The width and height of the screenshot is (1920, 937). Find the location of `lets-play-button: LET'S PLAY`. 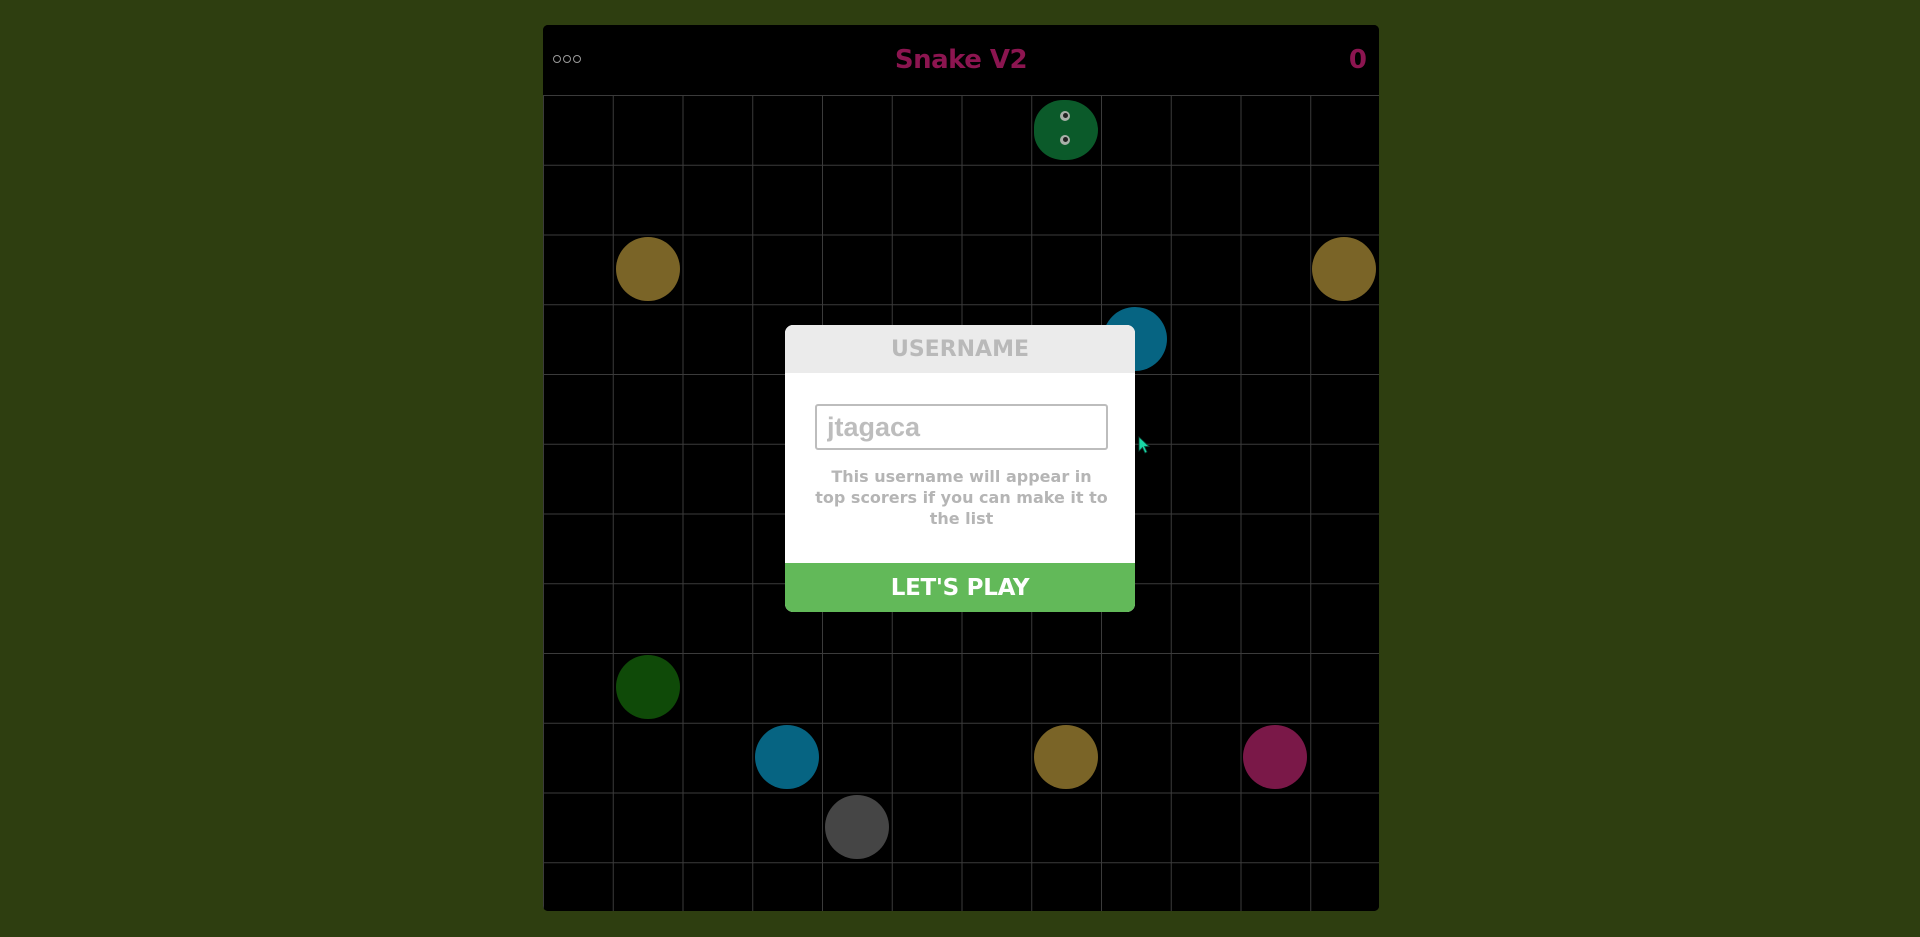

lets-play-button: LET'S PLAY is located at coordinates (960, 587).